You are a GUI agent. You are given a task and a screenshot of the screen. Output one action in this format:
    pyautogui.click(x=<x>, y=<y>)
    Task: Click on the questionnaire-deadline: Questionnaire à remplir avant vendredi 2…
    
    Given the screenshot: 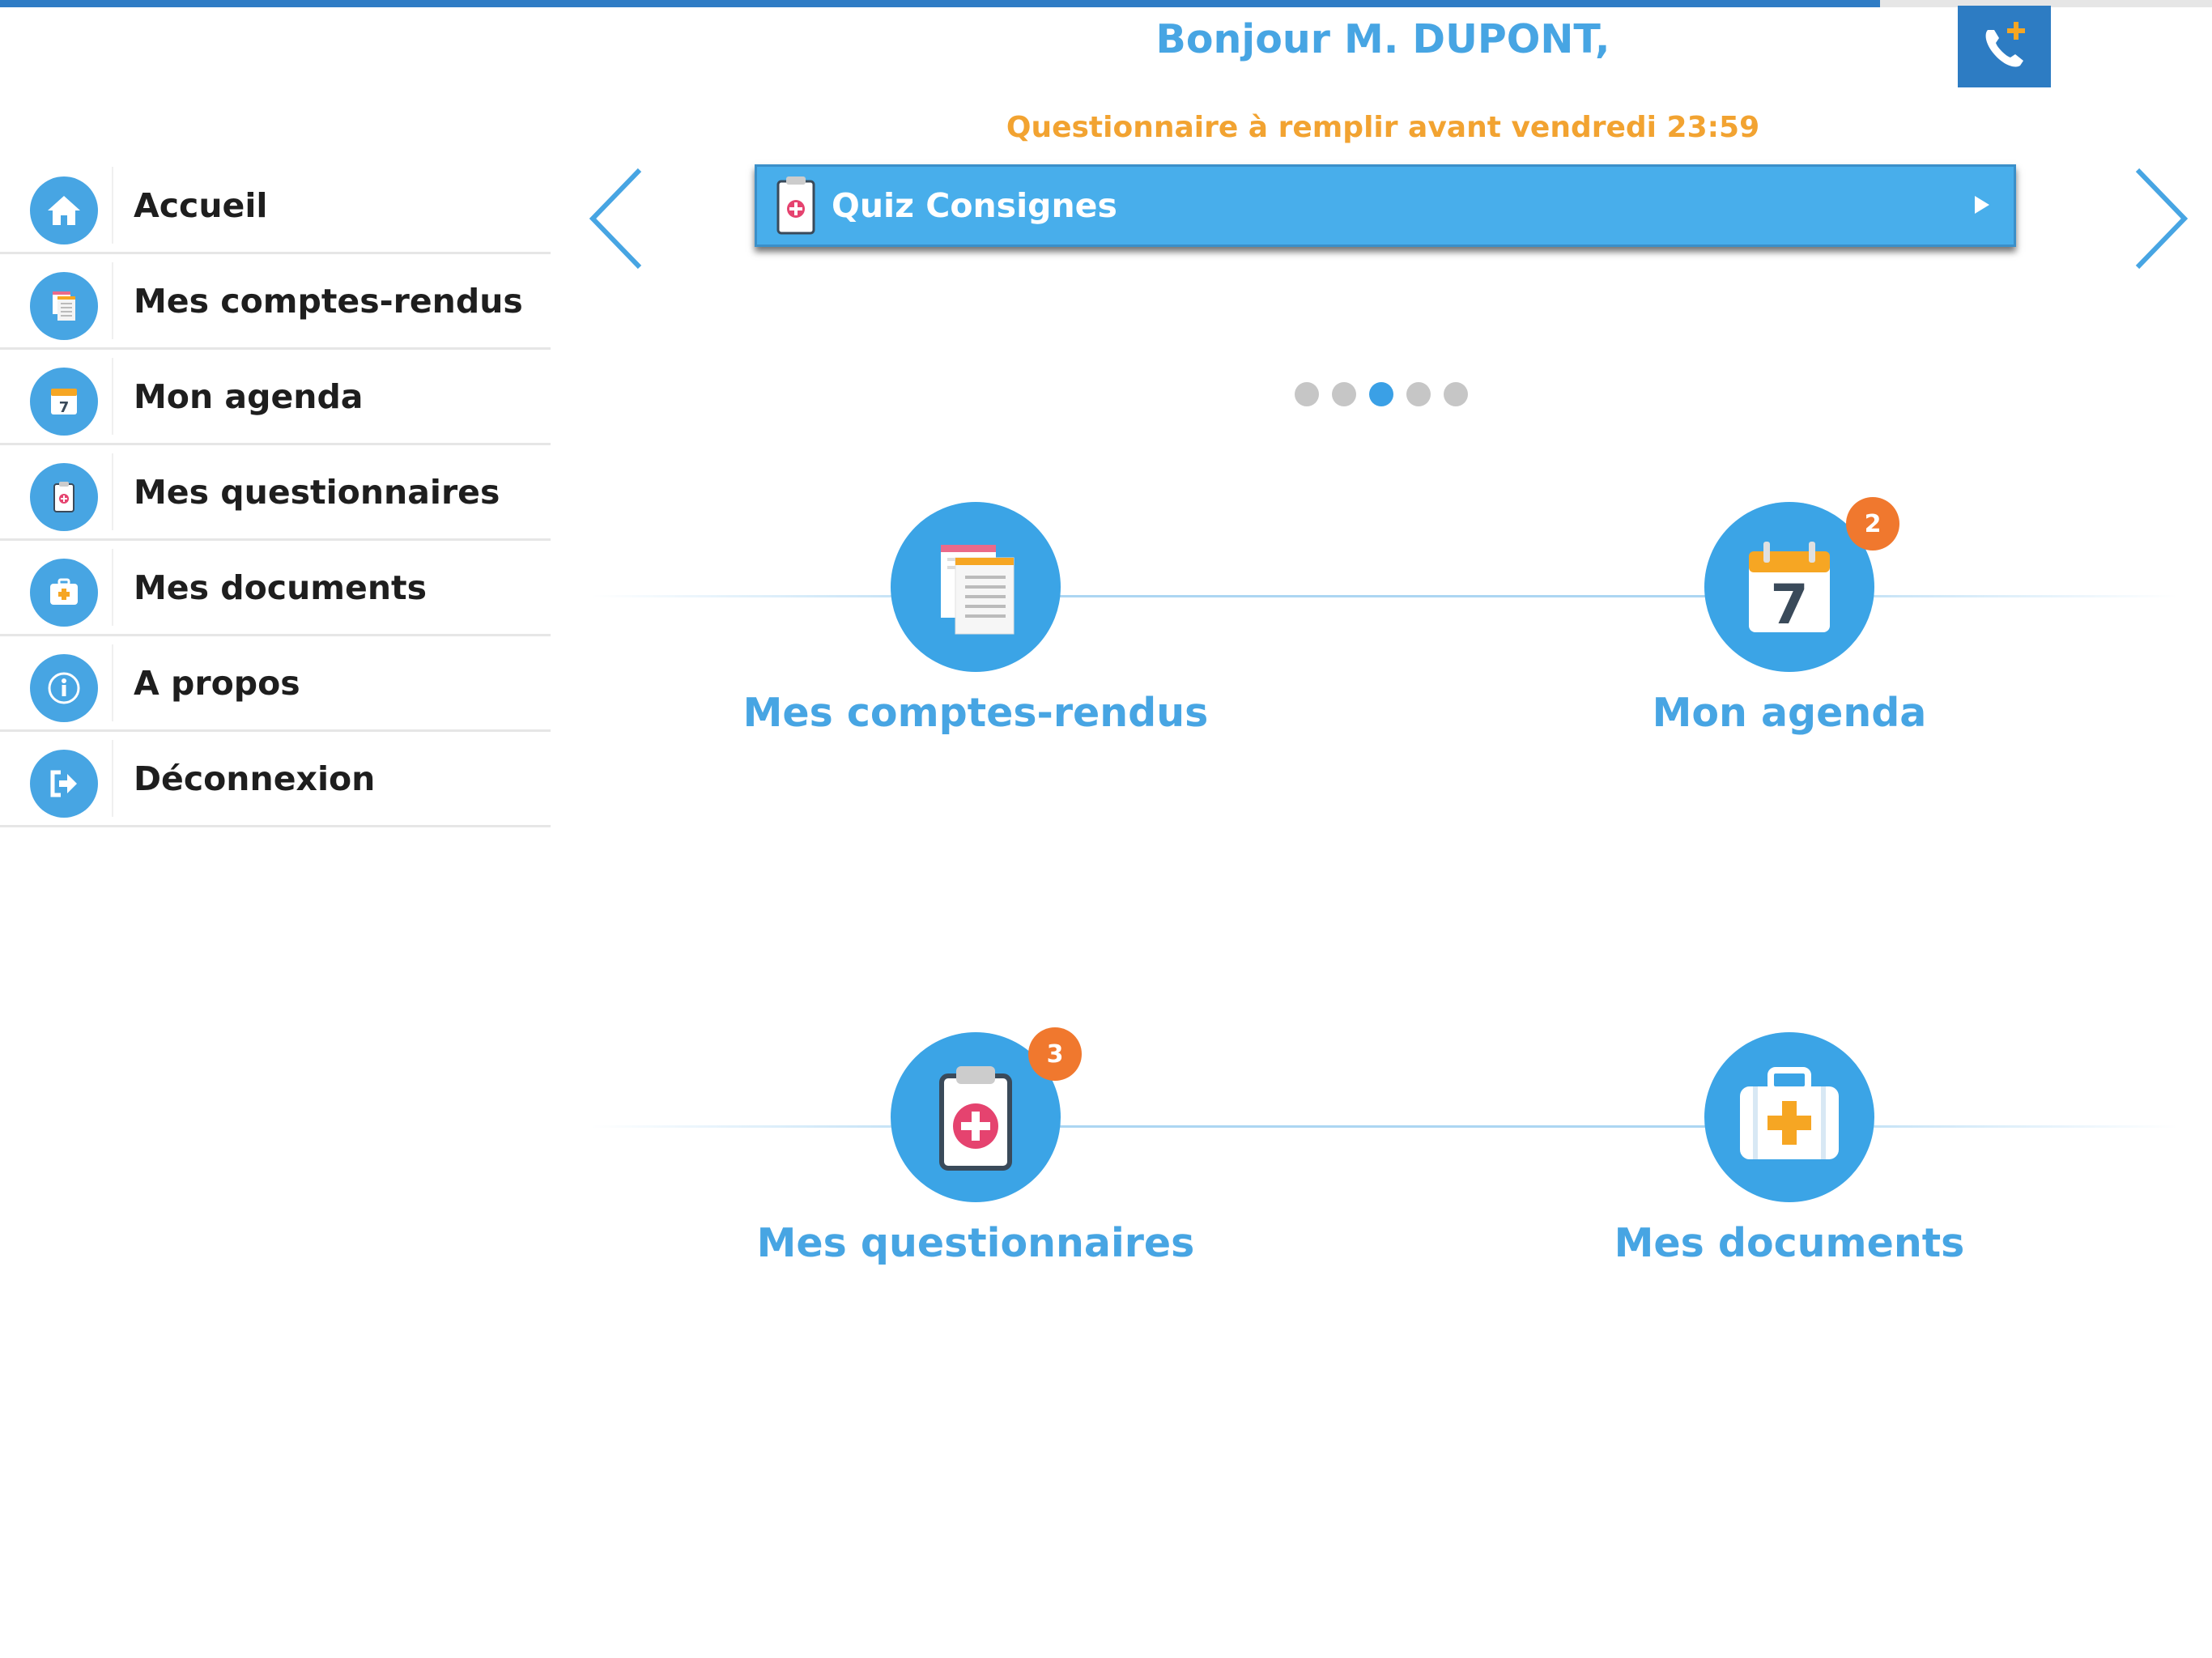 What is the action you would take?
    pyautogui.click(x=1383, y=127)
    